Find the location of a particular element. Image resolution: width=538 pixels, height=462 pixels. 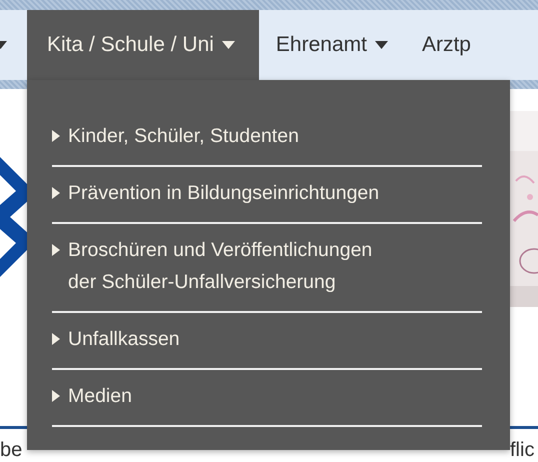

menu-item: Kinder, Schüler, Studenten is located at coordinates (267, 138).